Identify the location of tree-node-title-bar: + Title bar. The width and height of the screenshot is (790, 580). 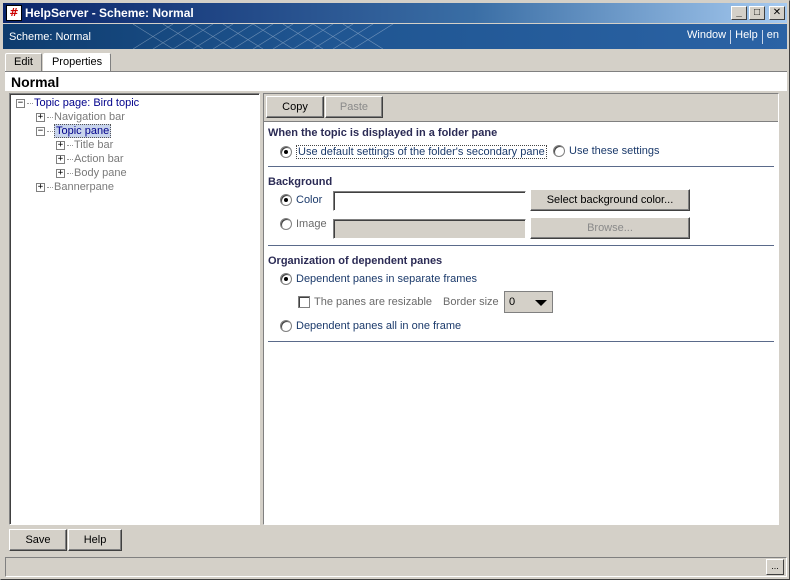
(84, 145).